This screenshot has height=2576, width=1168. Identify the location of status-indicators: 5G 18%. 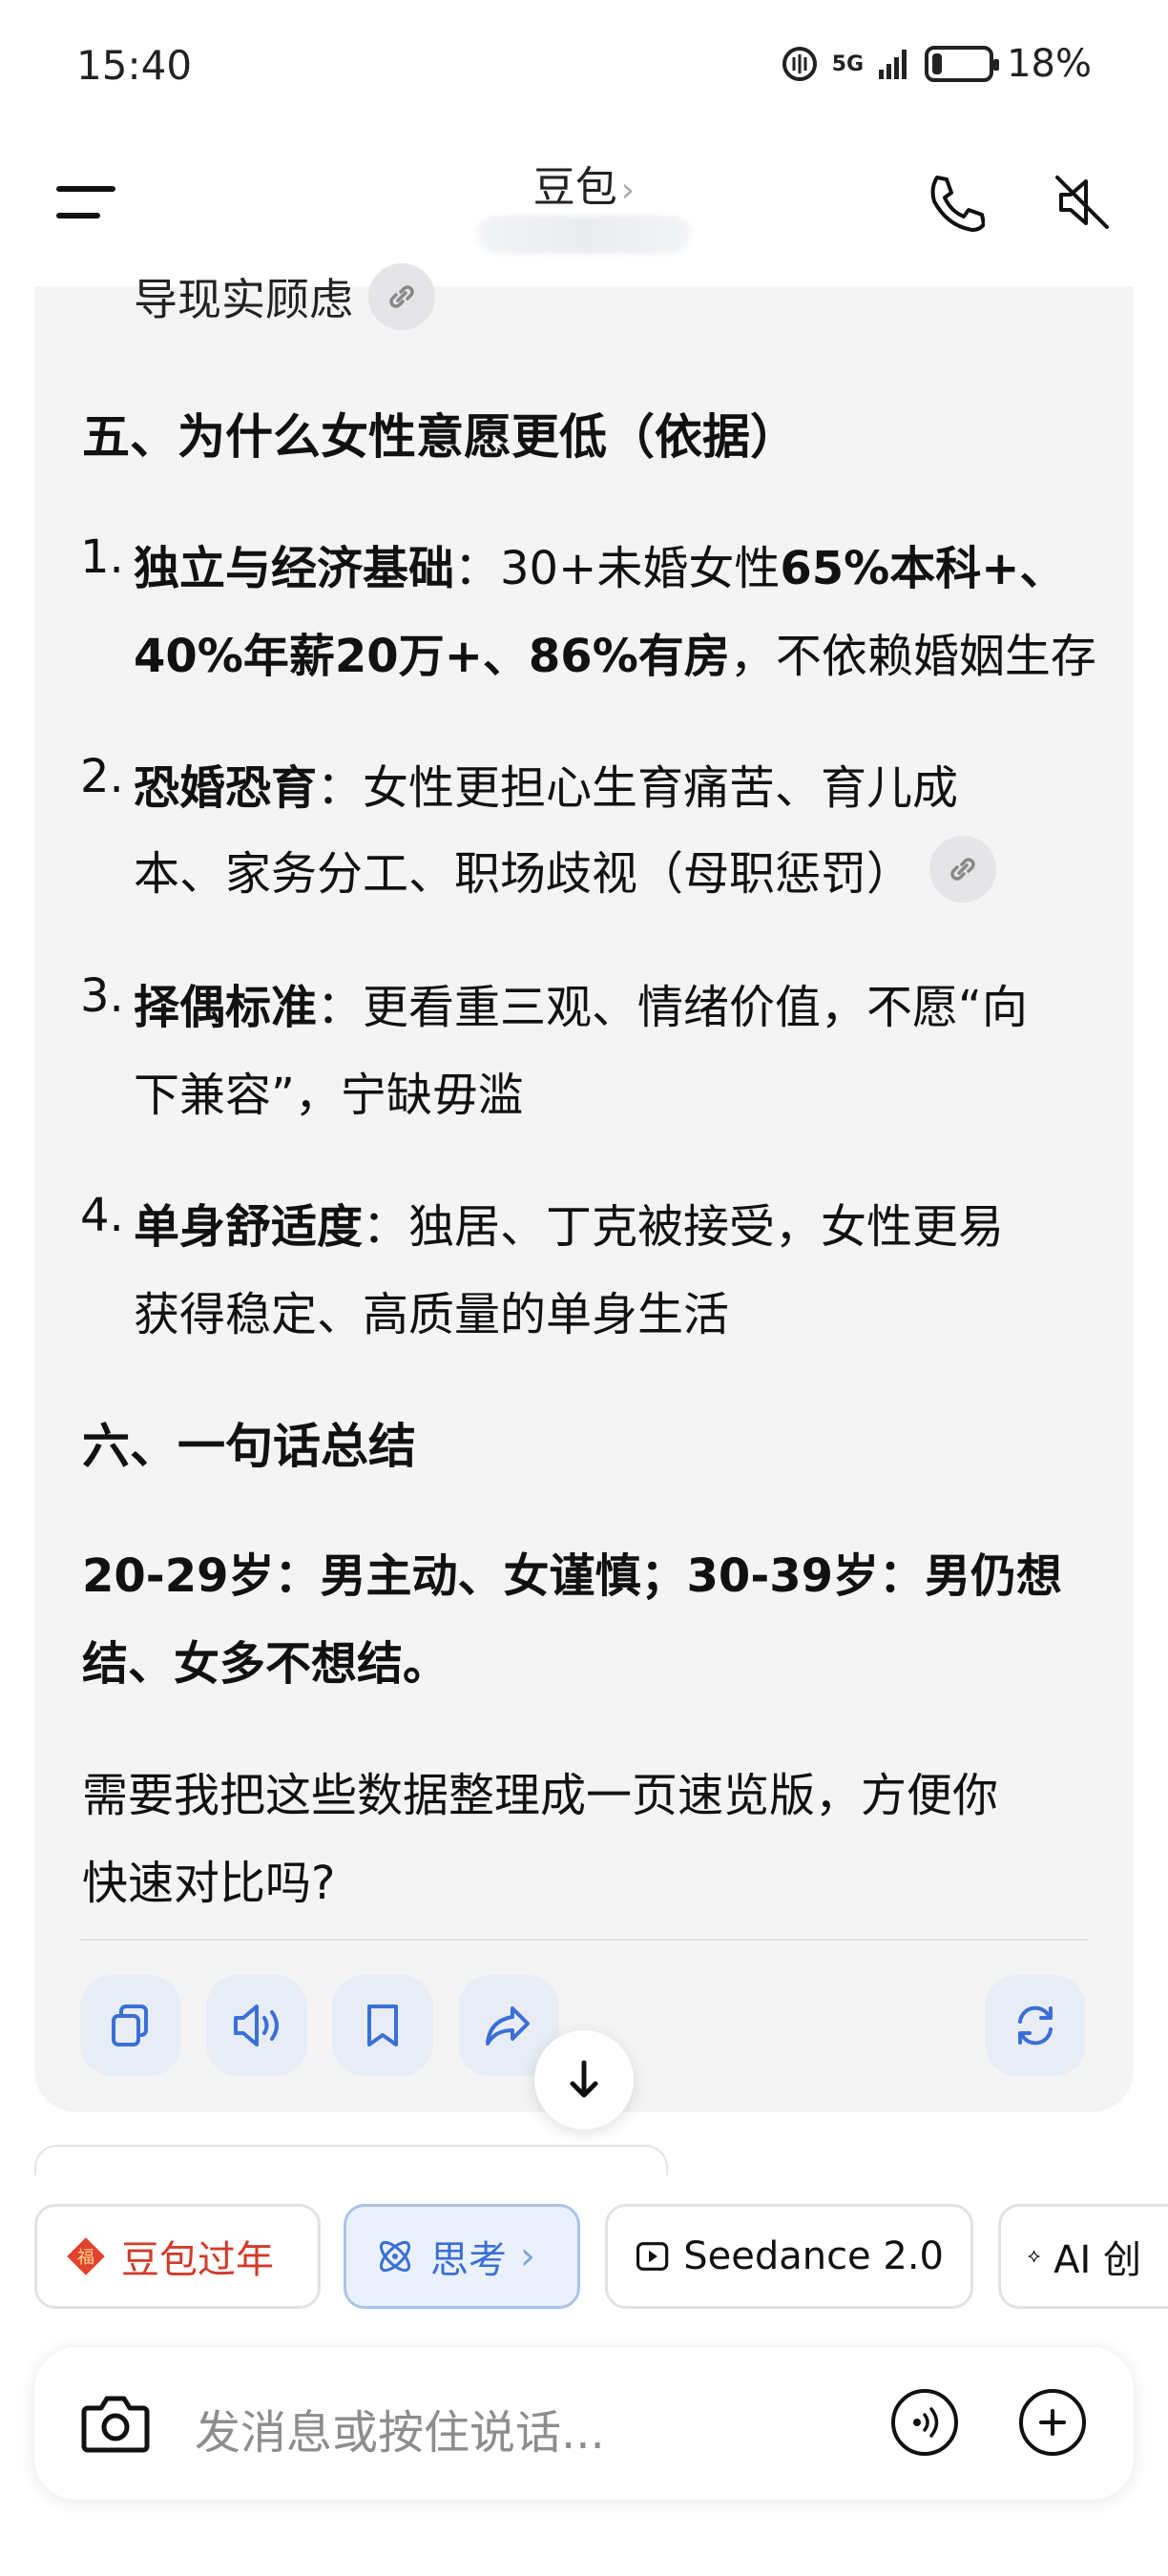
(936, 64).